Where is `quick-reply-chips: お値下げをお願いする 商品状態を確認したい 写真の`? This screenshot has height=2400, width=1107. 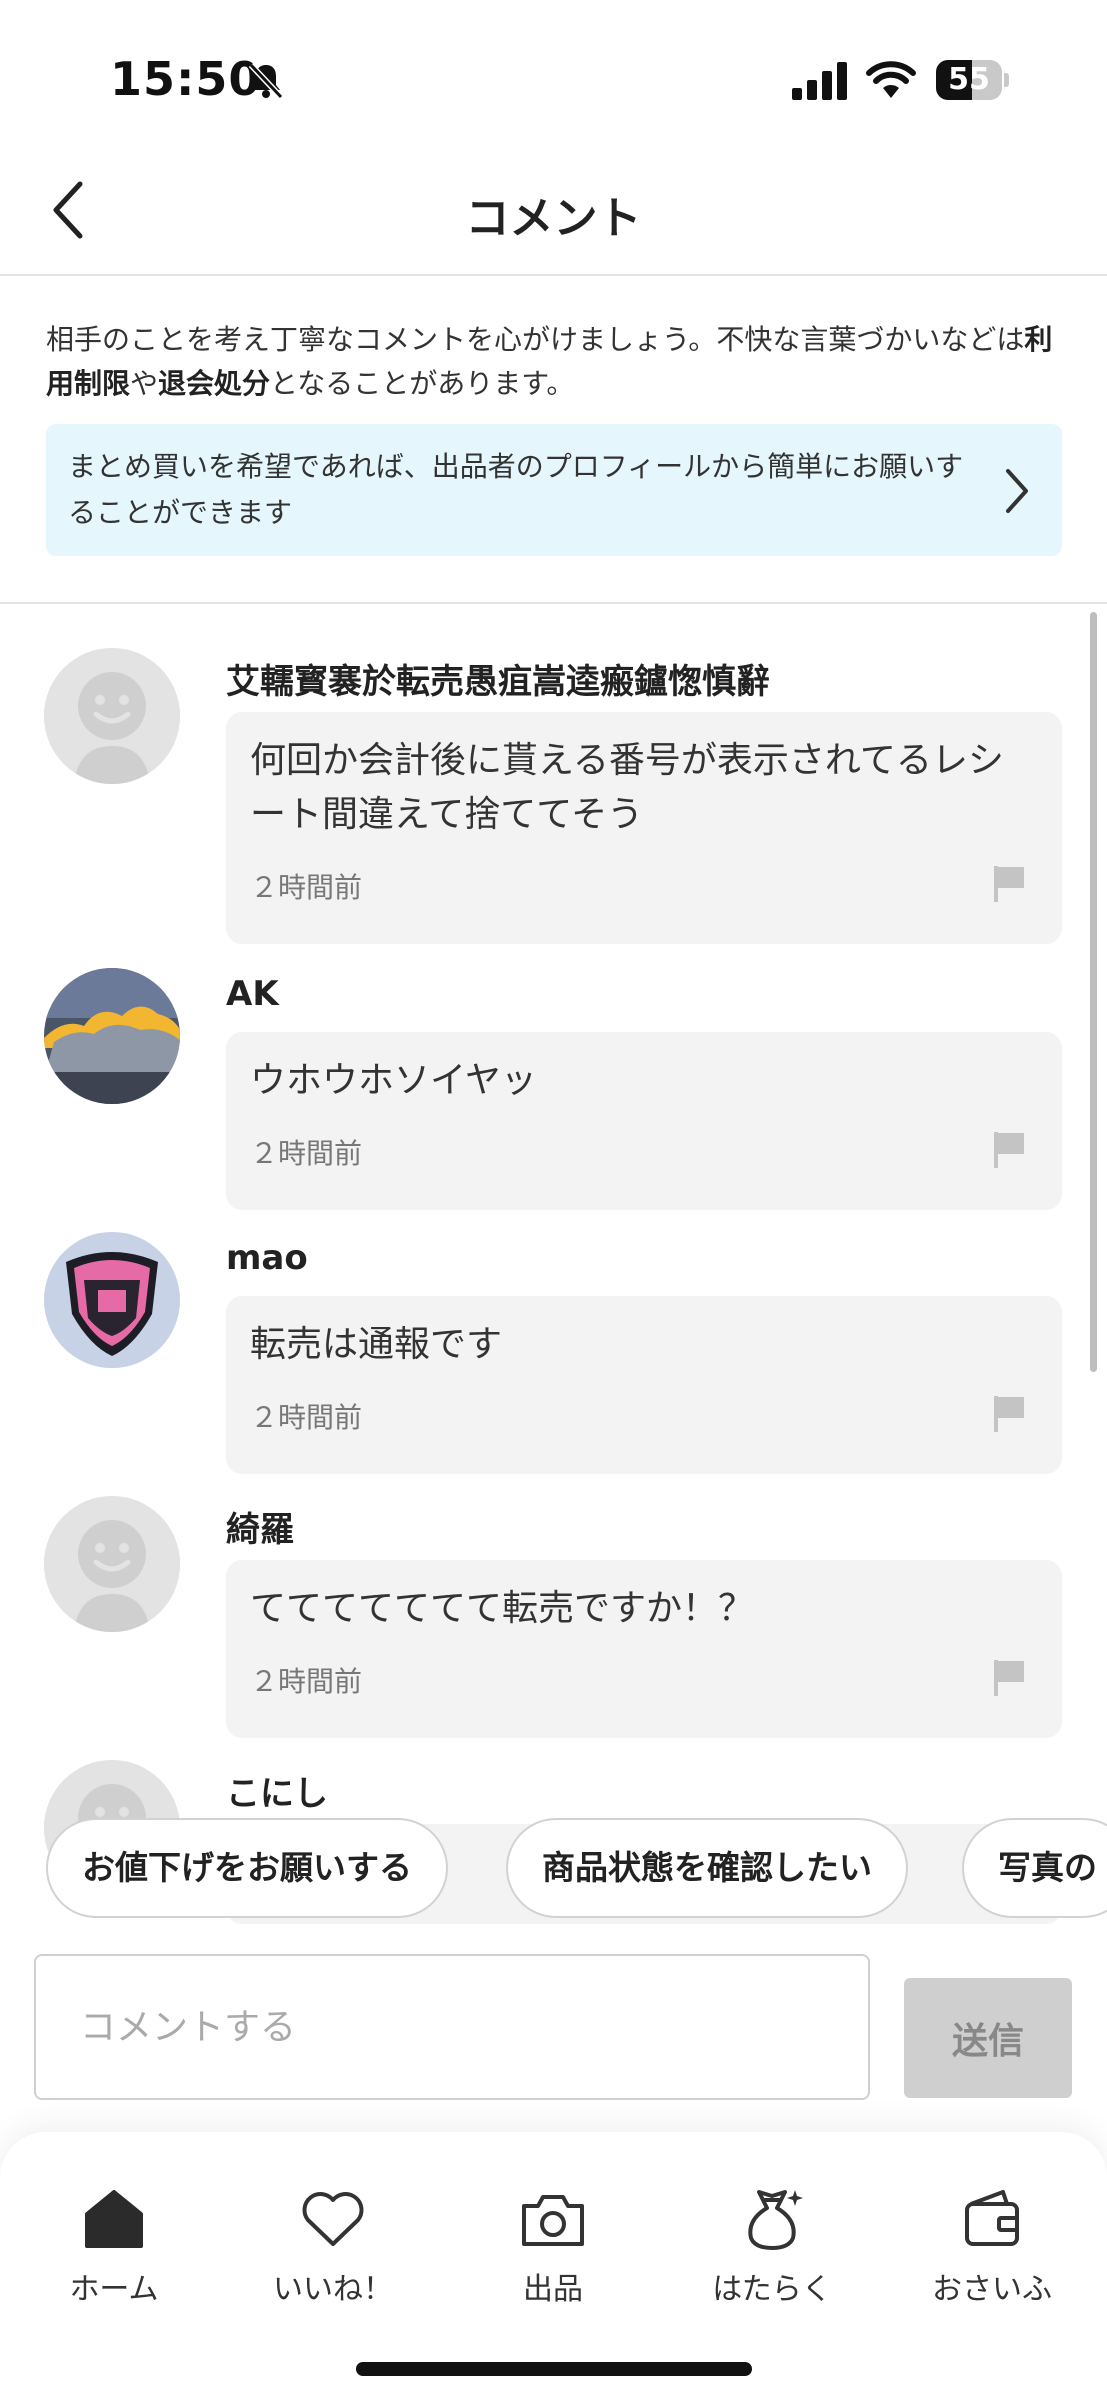 quick-reply-chips: お値下げをお願いする 商品状態を確認したい 写真の is located at coordinates (553, 1870).